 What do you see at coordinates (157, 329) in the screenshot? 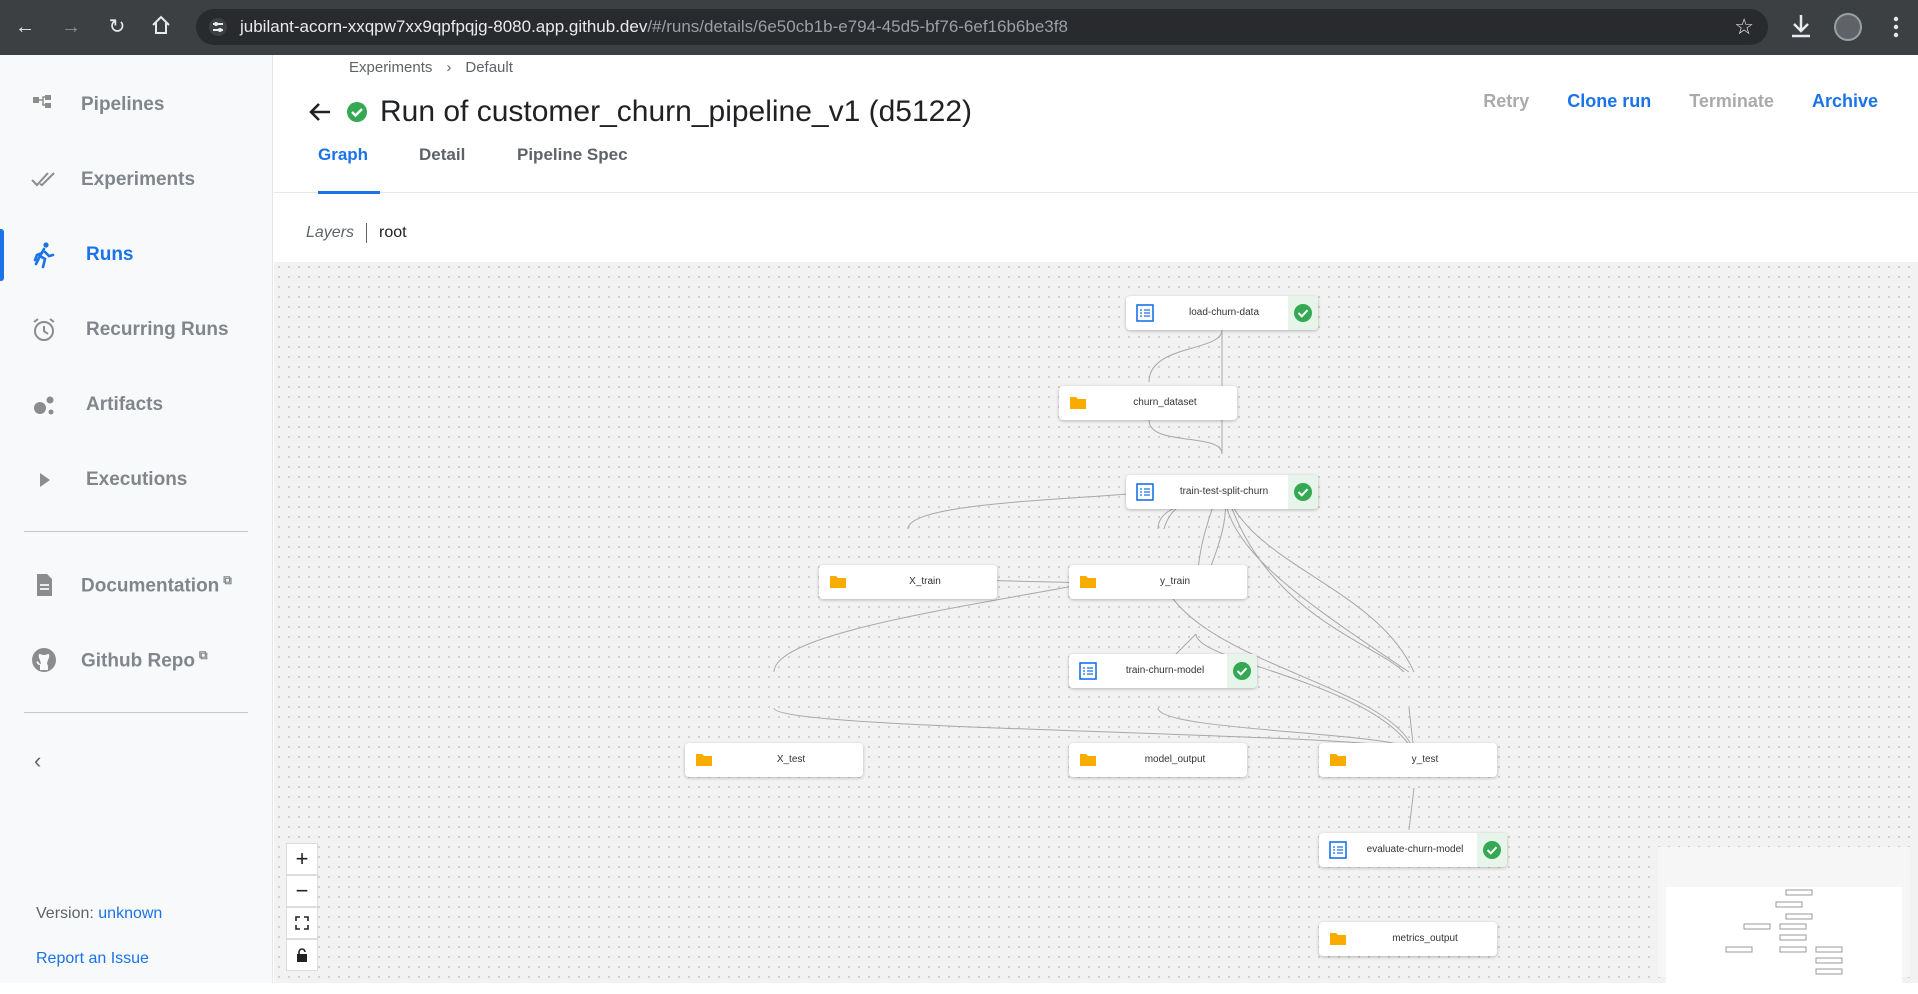
I see `sidebar-item-label: Recurring Runs` at bounding box center [157, 329].